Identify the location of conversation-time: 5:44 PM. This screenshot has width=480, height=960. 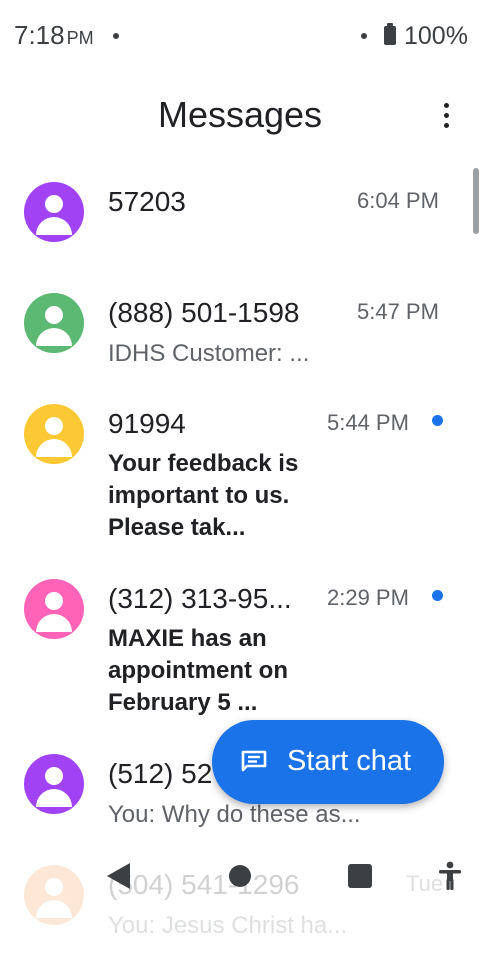
(368, 422).